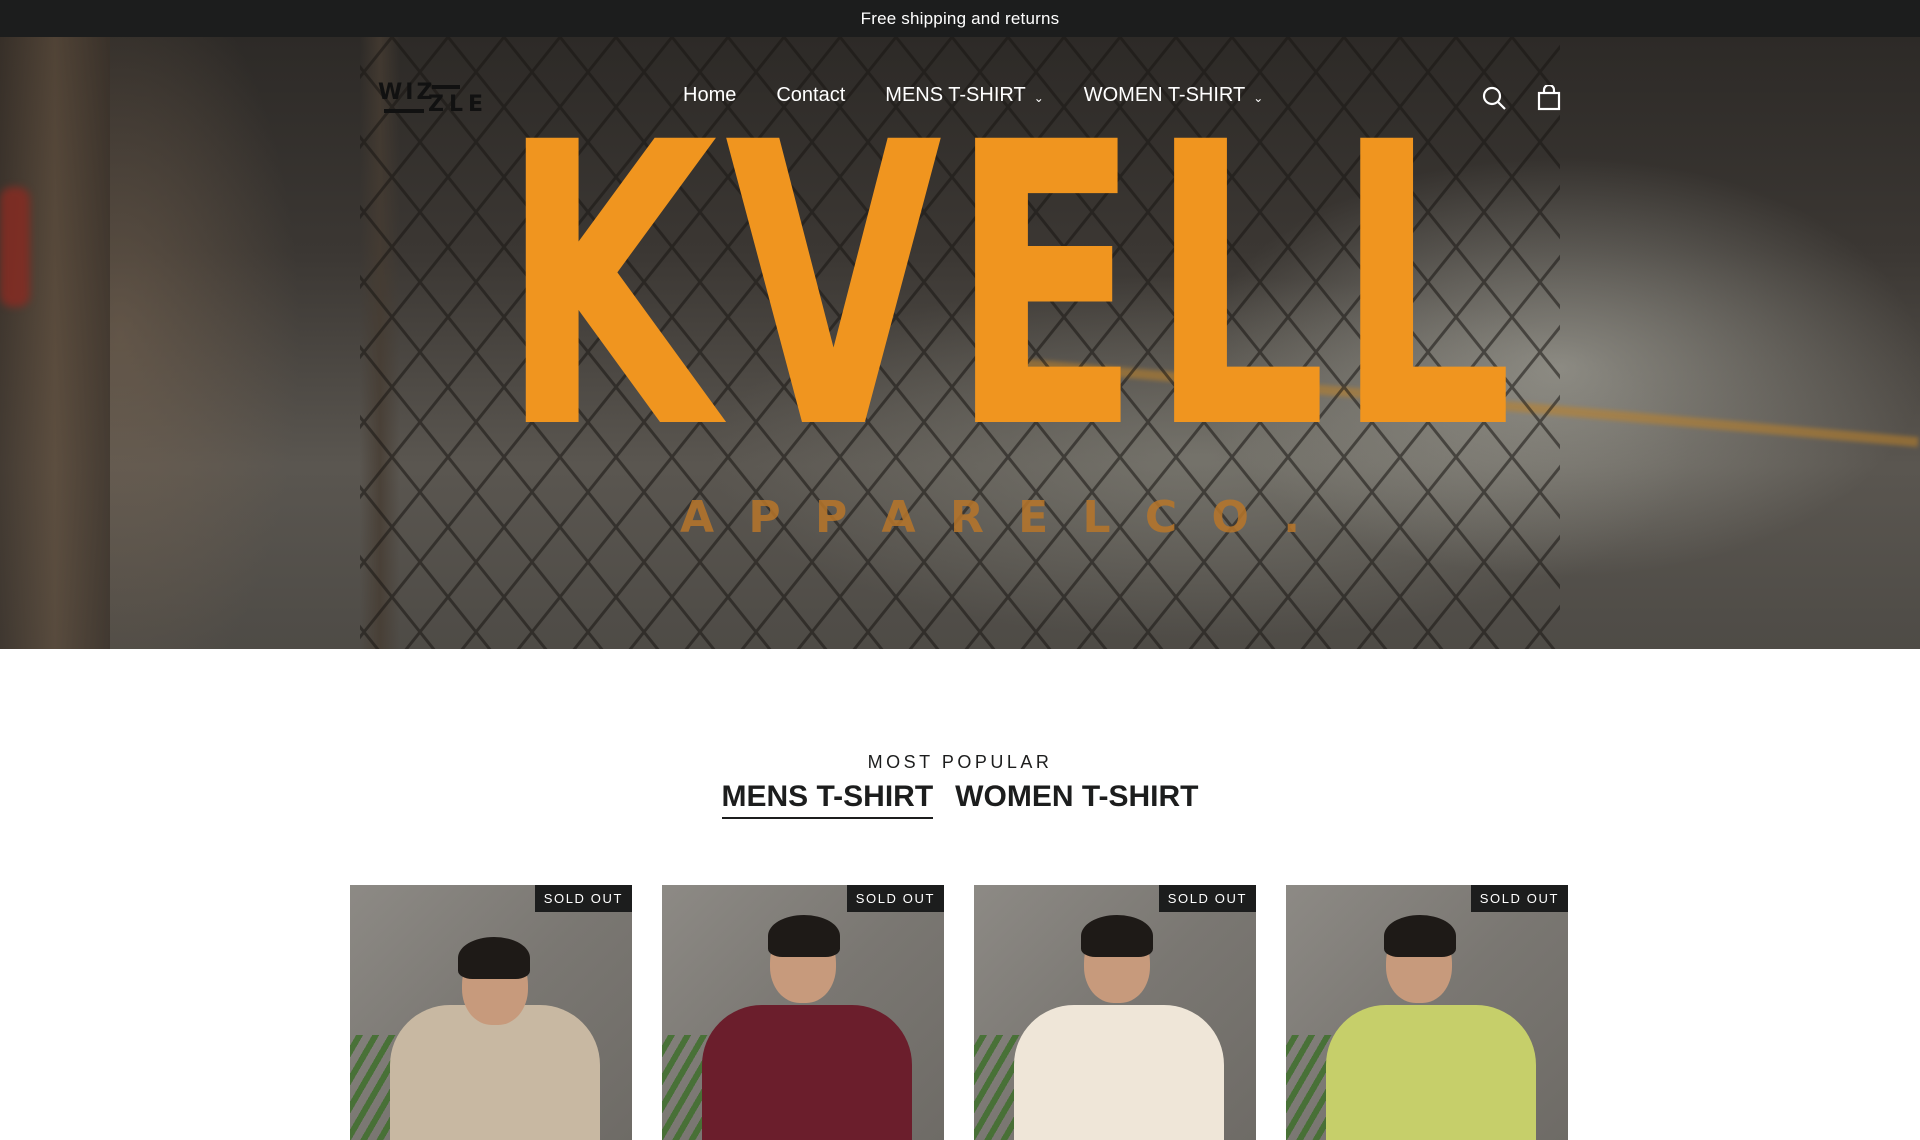  I want to click on hero-sub-letter: C, so click(1161, 517).